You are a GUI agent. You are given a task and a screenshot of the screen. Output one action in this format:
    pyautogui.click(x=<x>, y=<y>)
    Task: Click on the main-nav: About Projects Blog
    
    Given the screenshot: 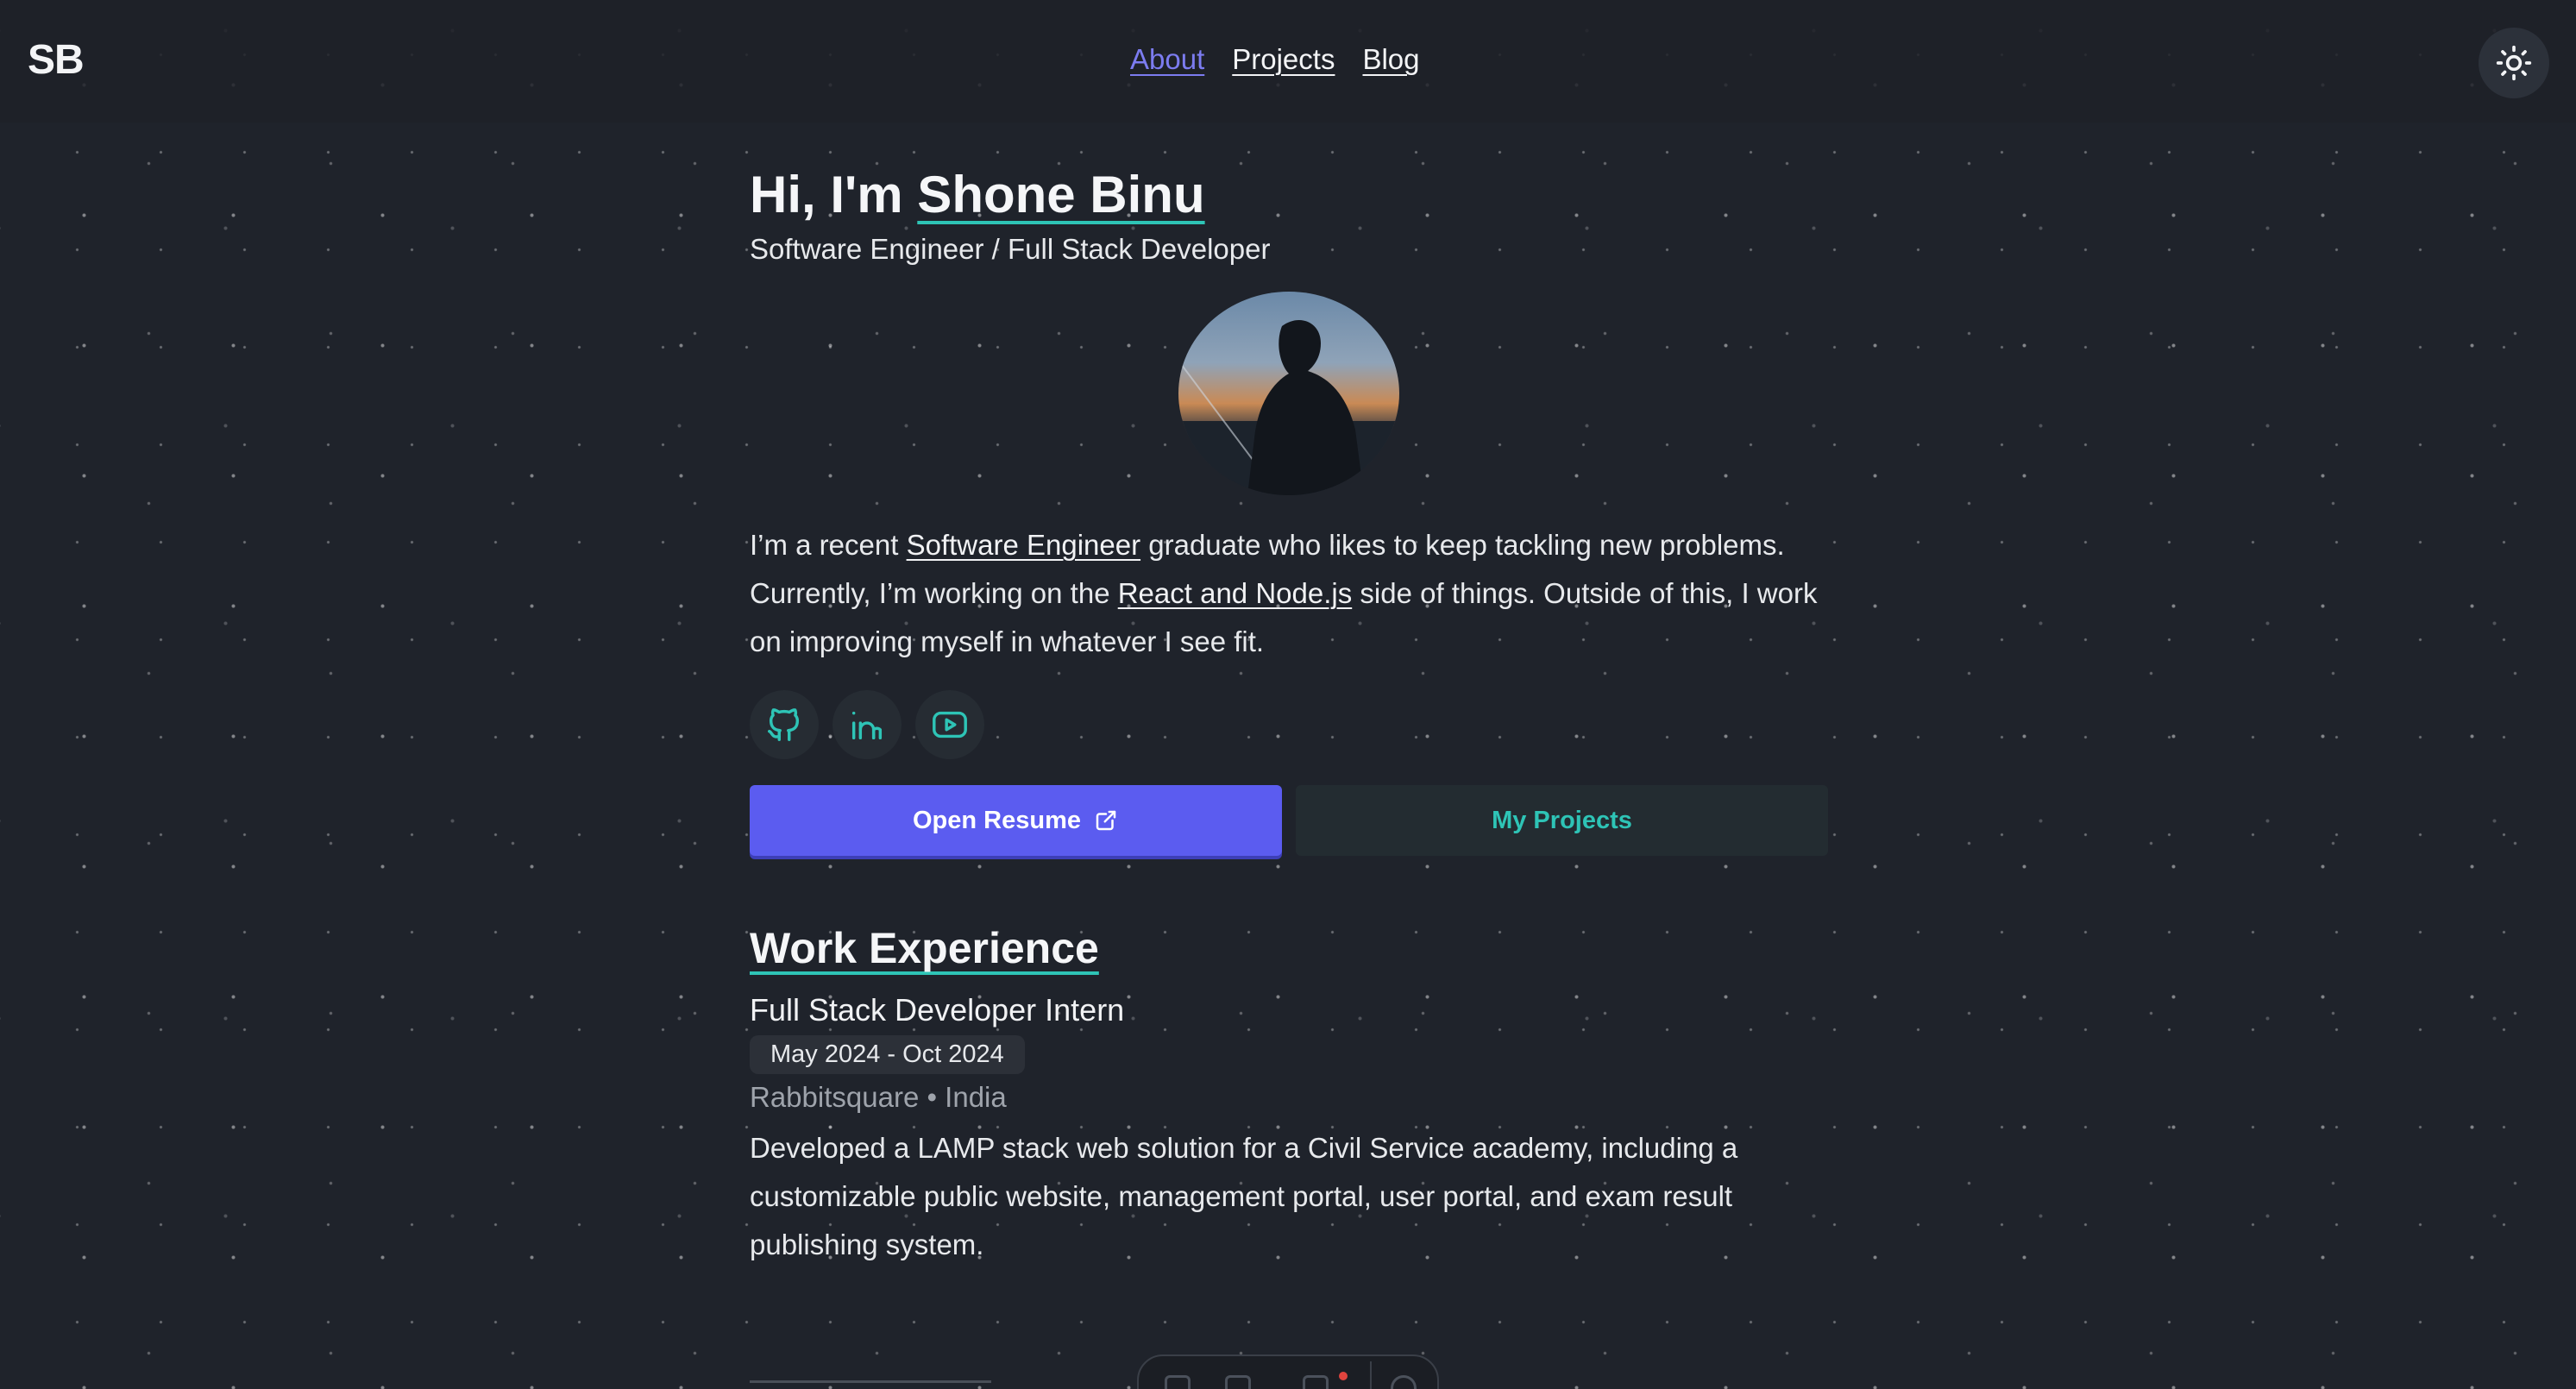 What is the action you would take?
    pyautogui.click(x=1275, y=59)
    